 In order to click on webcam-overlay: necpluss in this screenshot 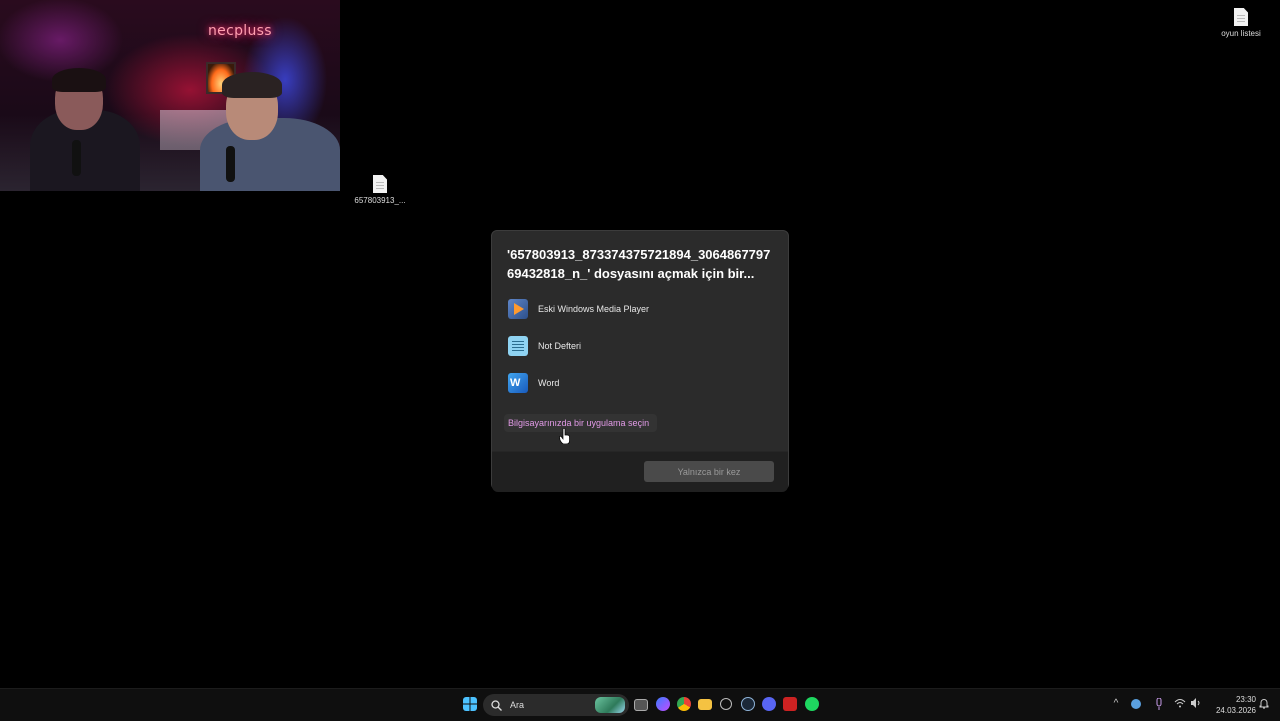, I will do `click(170, 95)`.